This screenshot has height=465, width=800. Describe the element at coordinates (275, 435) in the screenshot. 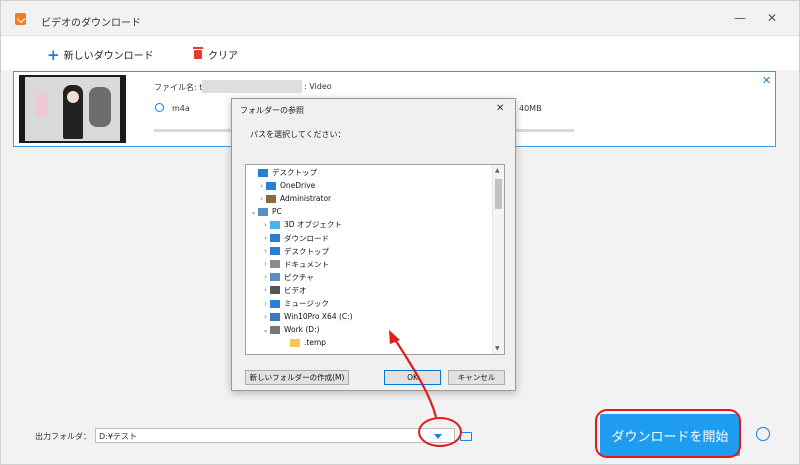

I see `output-folder-input: D:¥テスト` at that location.